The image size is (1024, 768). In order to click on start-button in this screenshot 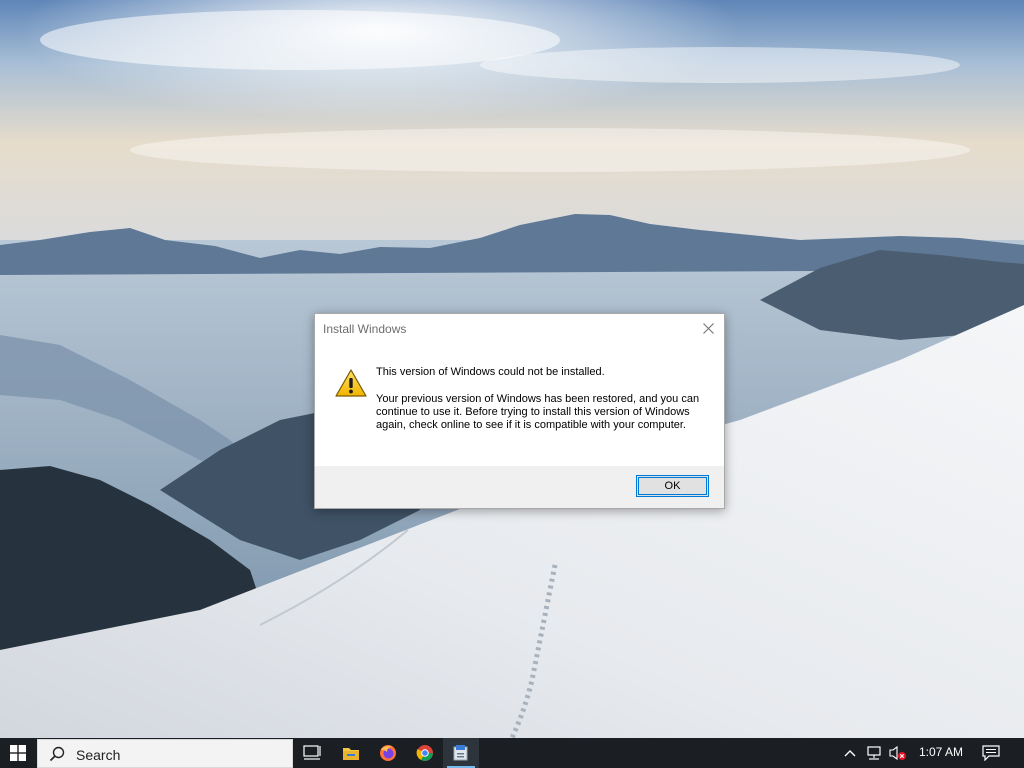, I will do `click(18, 753)`.